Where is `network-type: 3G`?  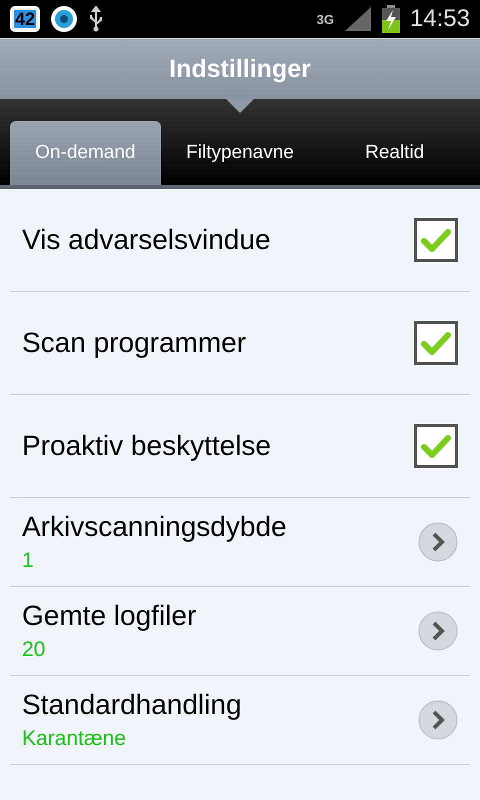 network-type: 3G is located at coordinates (325, 19).